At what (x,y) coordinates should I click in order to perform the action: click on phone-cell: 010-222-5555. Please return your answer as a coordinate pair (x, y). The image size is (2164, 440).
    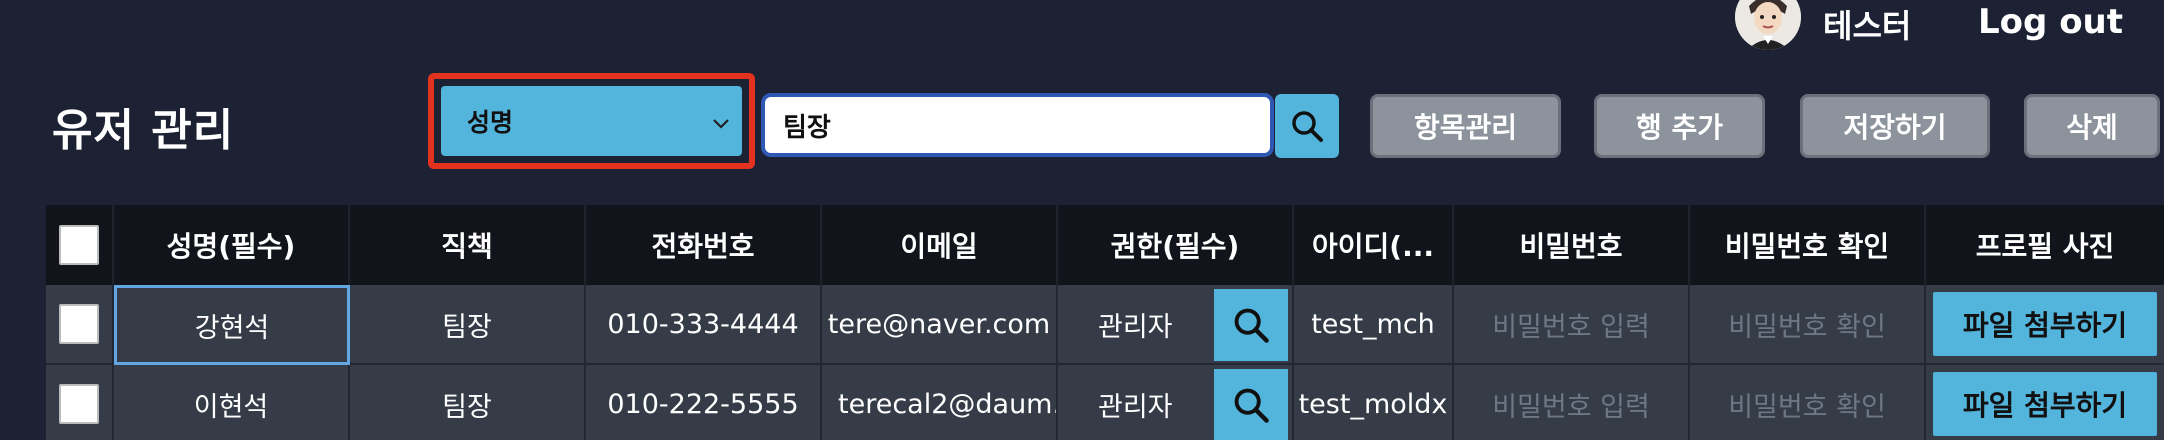
    Looking at the image, I should click on (704, 402).